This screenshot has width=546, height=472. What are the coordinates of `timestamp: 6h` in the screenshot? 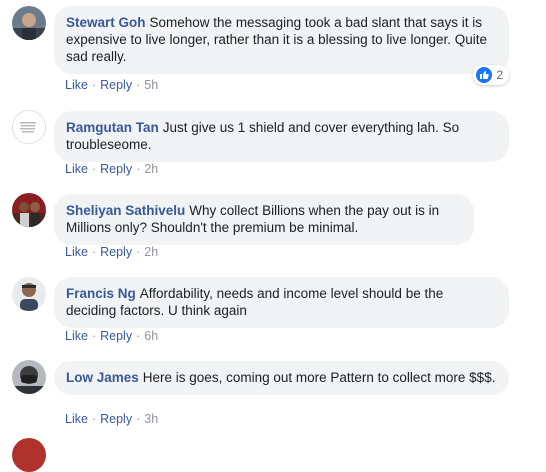 It's located at (151, 336).